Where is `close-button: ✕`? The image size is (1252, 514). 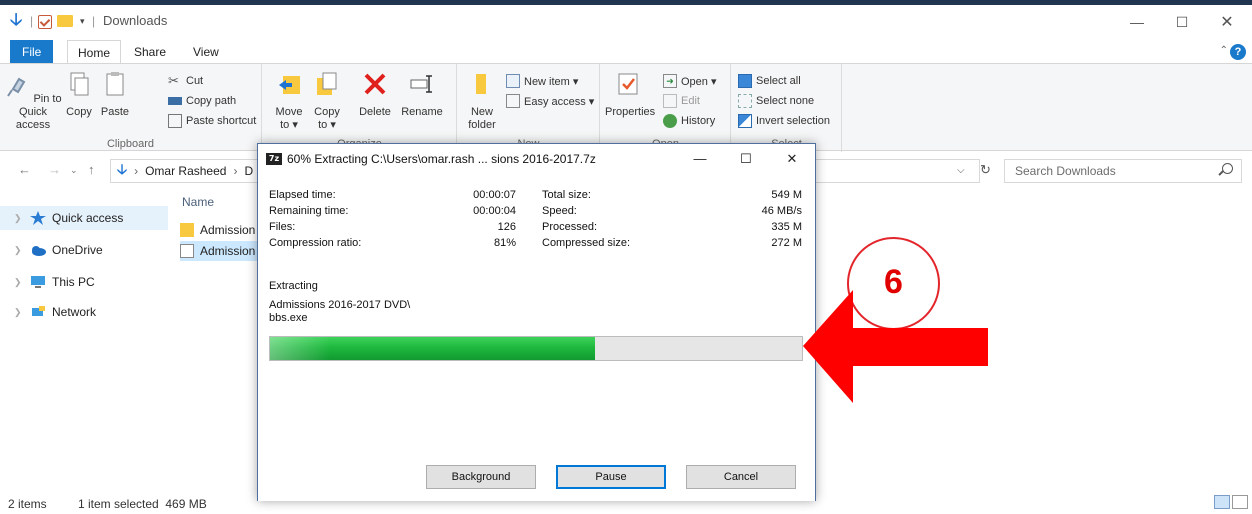
close-button: ✕ is located at coordinates (1227, 22).